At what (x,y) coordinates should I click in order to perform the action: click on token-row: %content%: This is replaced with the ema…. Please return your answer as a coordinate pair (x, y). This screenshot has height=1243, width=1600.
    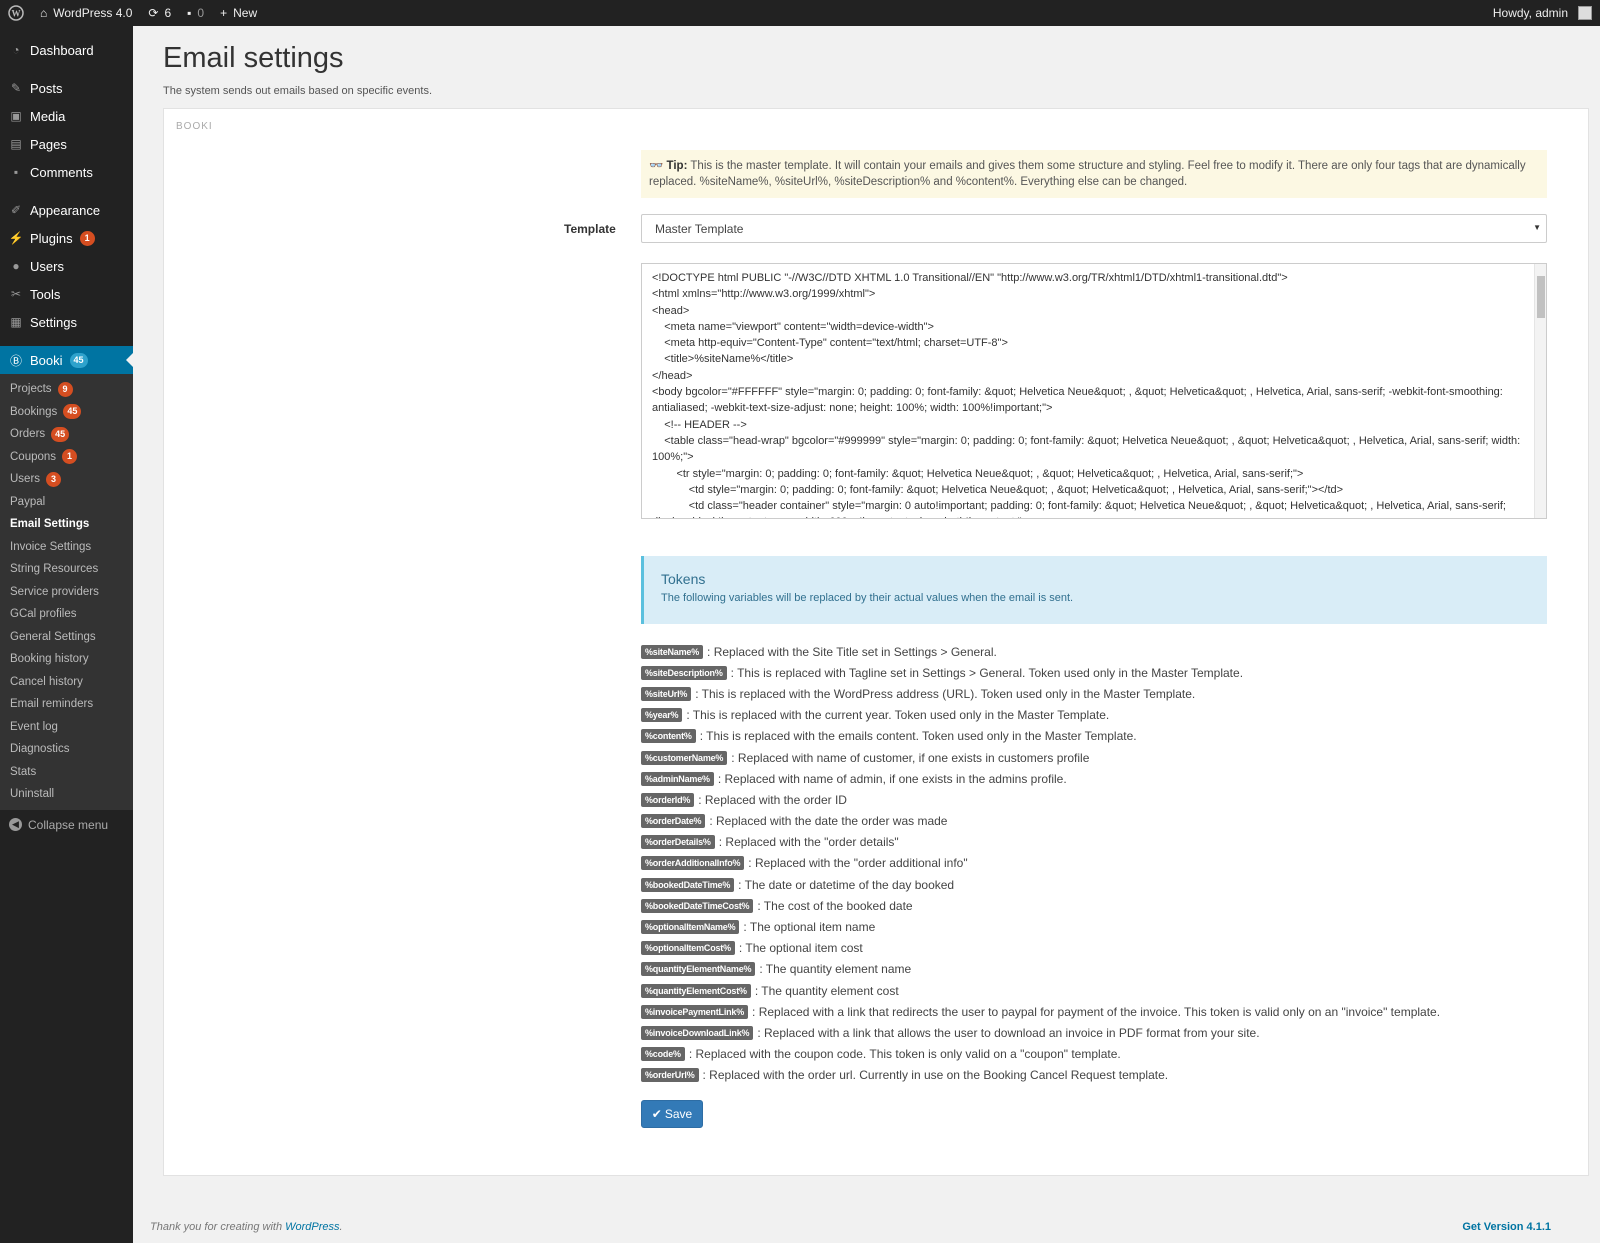
    Looking at the image, I should click on (1094, 736).